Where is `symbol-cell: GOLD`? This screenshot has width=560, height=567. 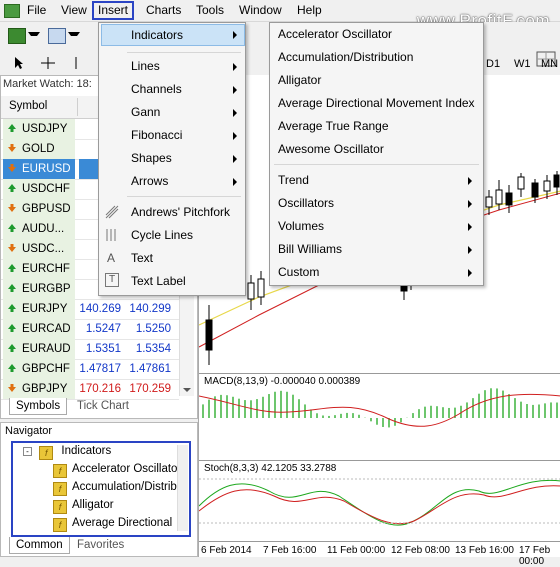
symbol-cell: GOLD is located at coordinates (39, 149).